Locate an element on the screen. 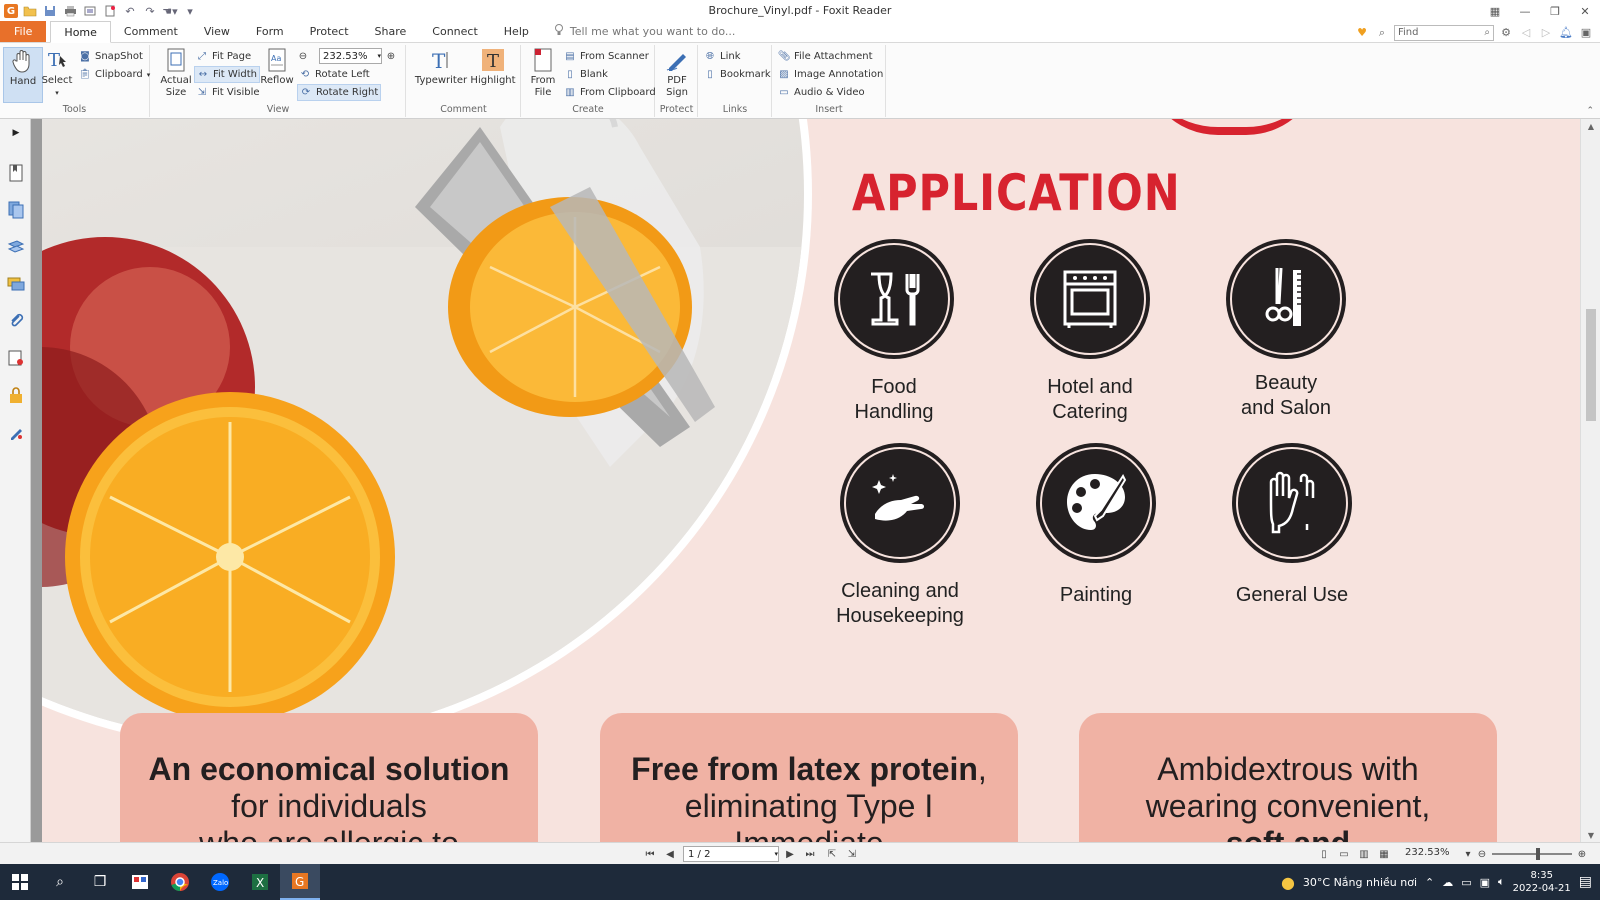 The height and width of the screenshot is (900, 1600). next-page-icon: ▶ is located at coordinates (790, 854).